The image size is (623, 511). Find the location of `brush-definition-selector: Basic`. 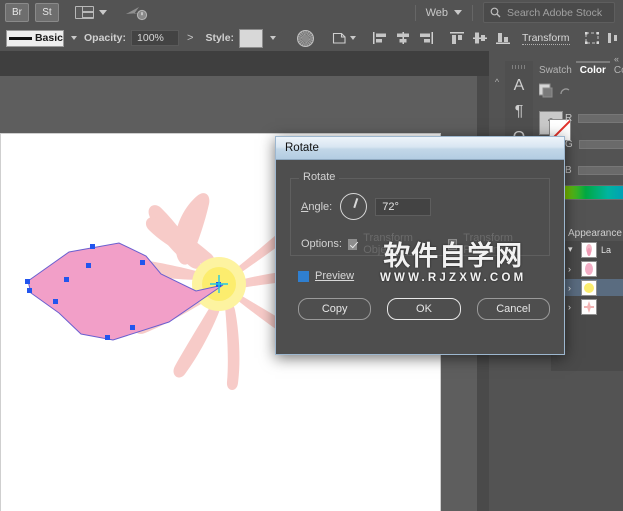

brush-definition-selector: Basic is located at coordinates (35, 38).